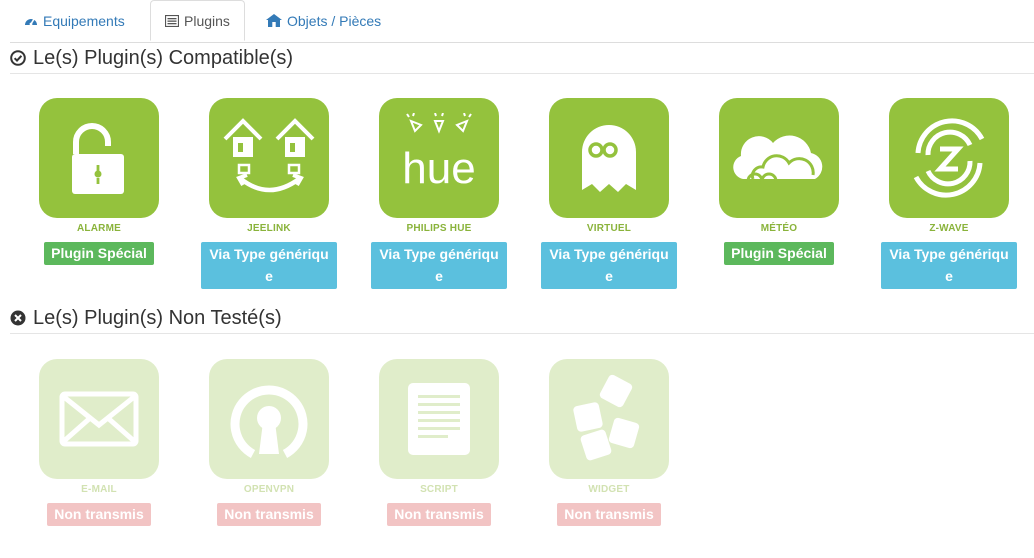  I want to click on plugin-tabs: Equipements Plugins Objets / Pièces, so click(522, 21).